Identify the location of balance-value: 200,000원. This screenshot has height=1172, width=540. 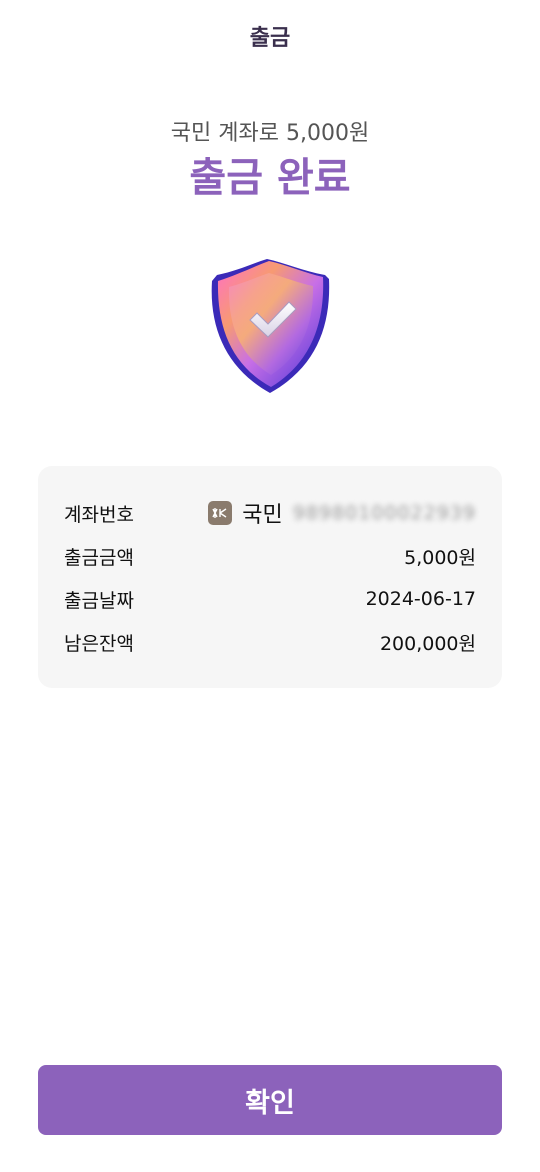
(427, 643).